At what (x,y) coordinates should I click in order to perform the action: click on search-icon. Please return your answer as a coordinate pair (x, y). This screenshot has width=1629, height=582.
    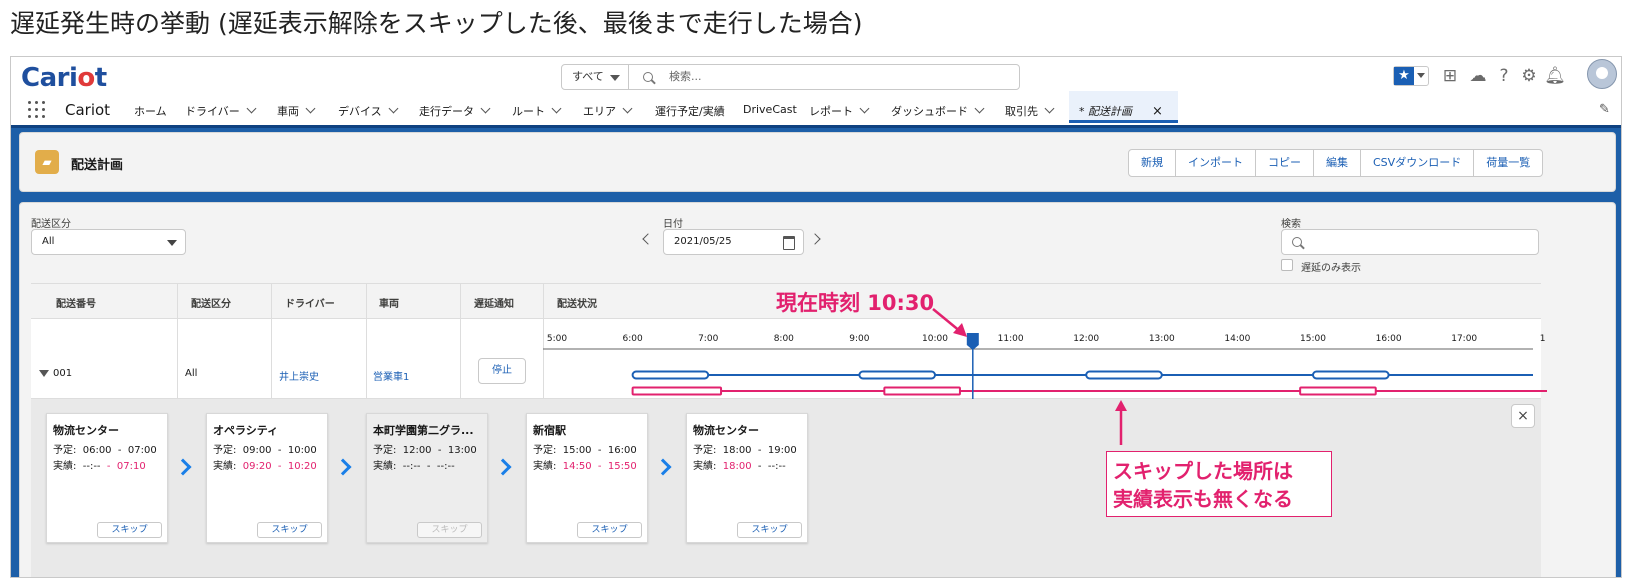
    Looking at the image, I should click on (648, 77).